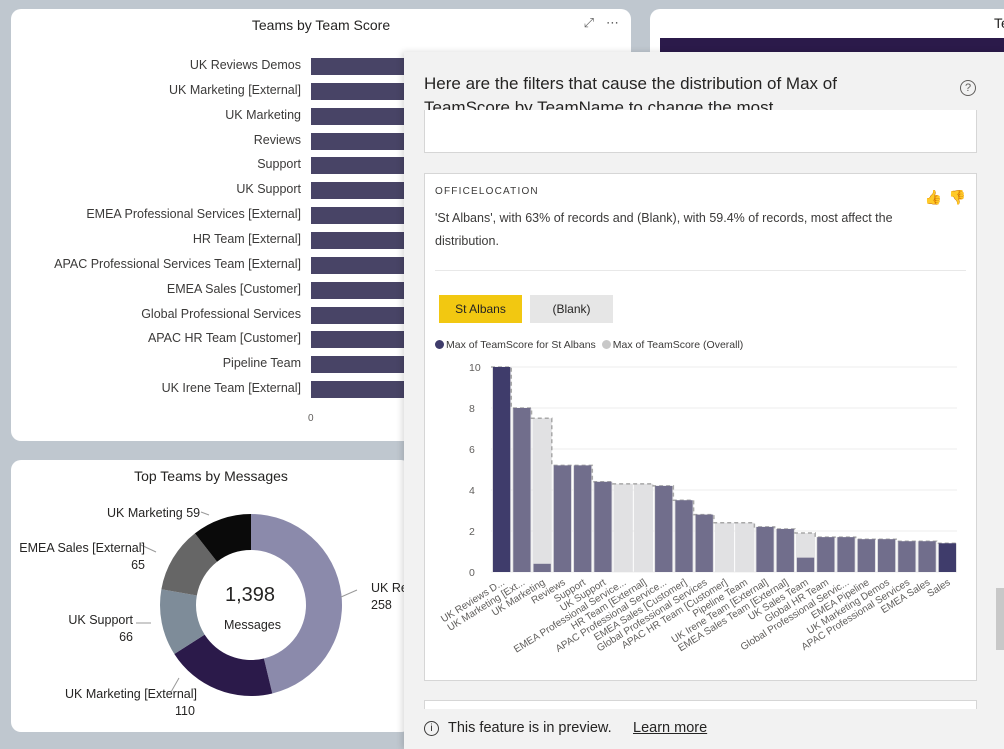  What do you see at coordinates (521, 345) in the screenshot?
I see `legend-label-st-albans: Max of TeamScore for St Albans` at bounding box center [521, 345].